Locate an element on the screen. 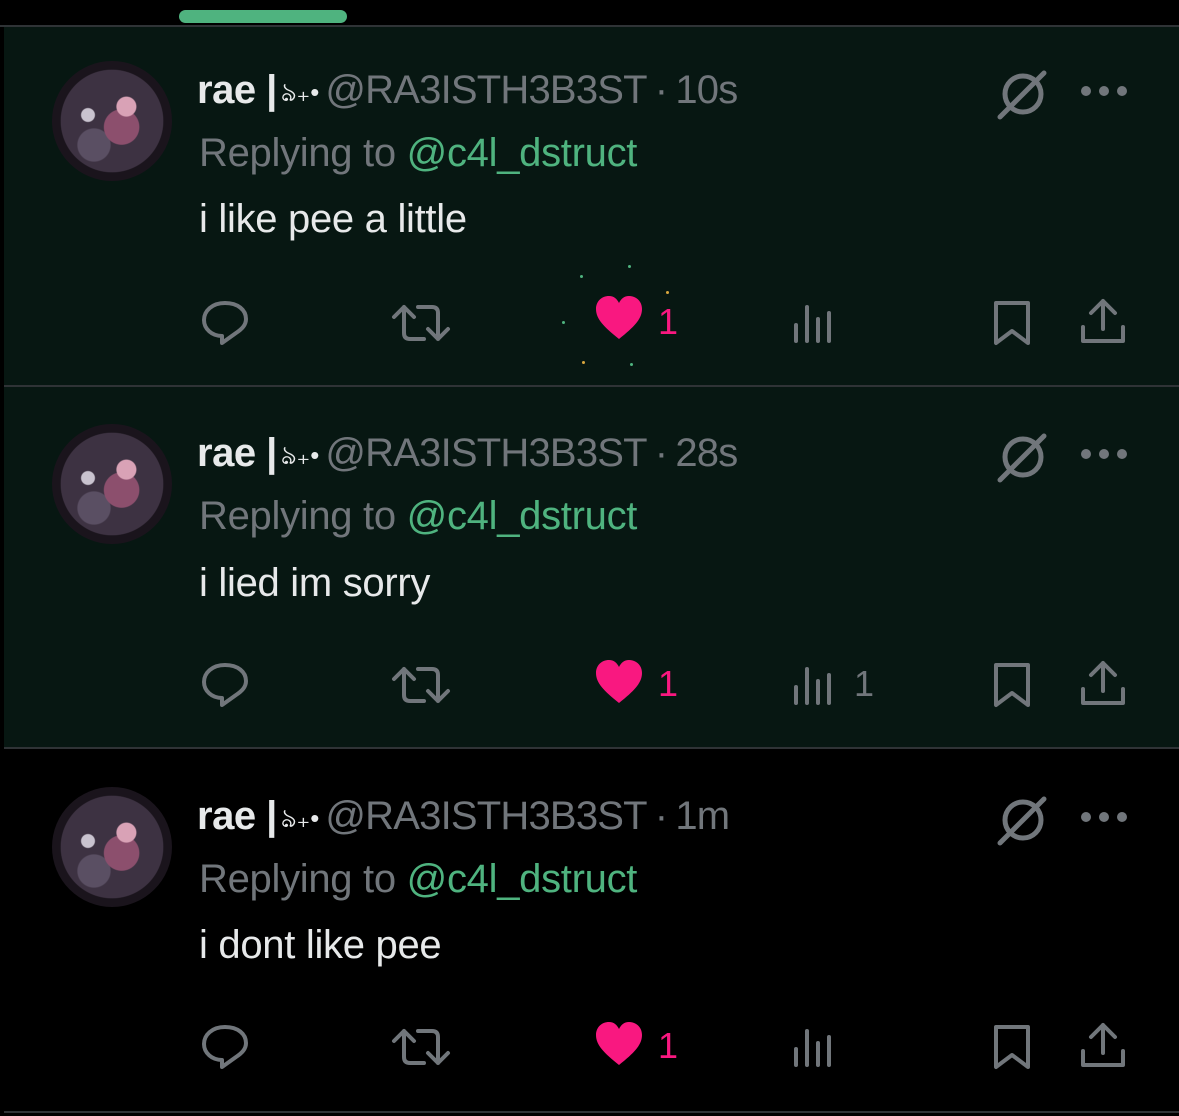  timestamp: 10s is located at coordinates (706, 90).